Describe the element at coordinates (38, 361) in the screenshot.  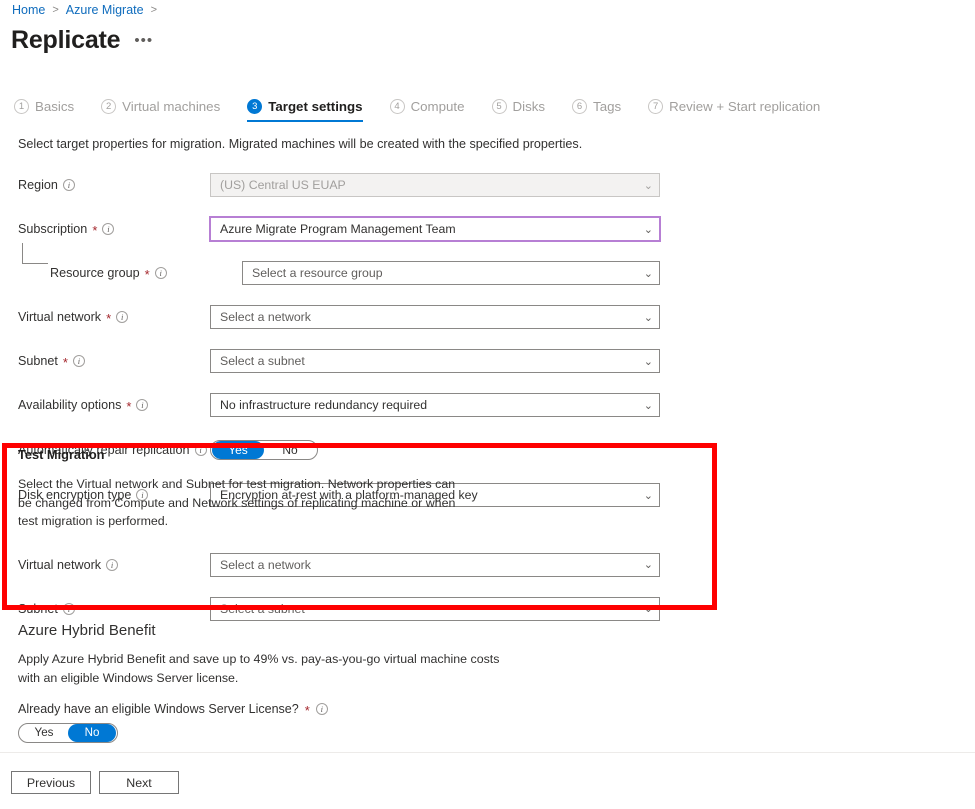
I see `subnet-label: Subnet` at that location.